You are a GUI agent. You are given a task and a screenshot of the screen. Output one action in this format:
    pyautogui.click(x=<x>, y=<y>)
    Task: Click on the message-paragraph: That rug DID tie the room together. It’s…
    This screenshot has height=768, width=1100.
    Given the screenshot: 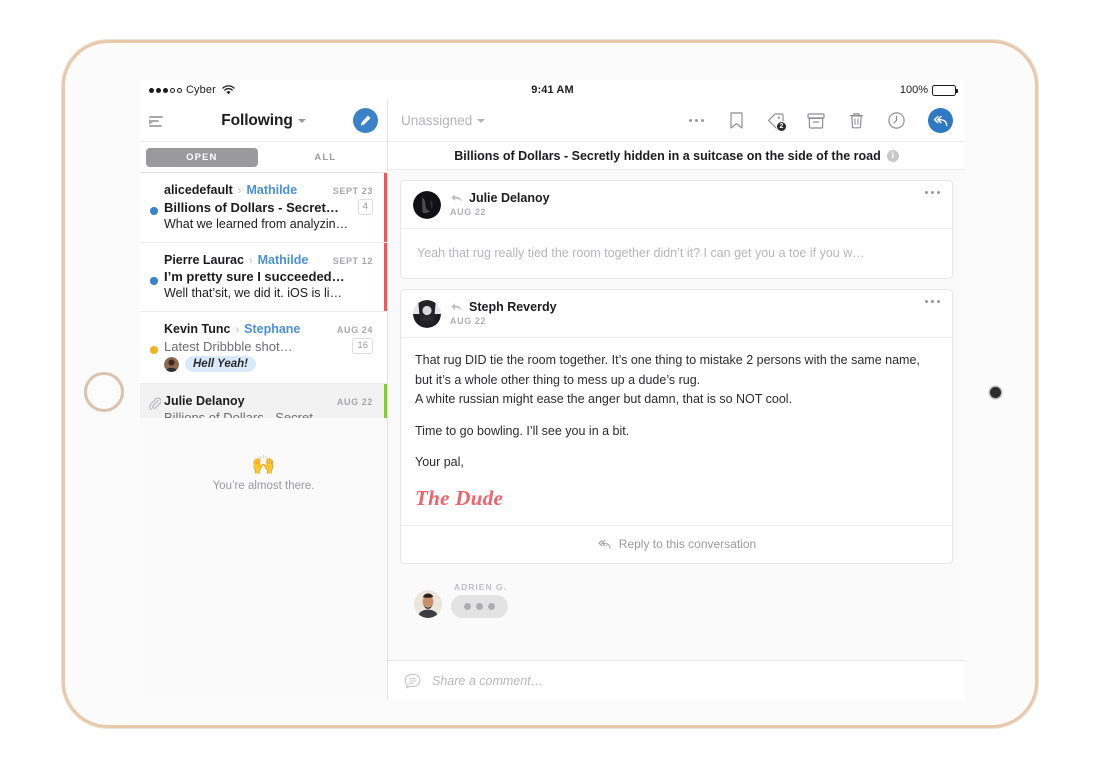 What is the action you would take?
    pyautogui.click(x=667, y=380)
    